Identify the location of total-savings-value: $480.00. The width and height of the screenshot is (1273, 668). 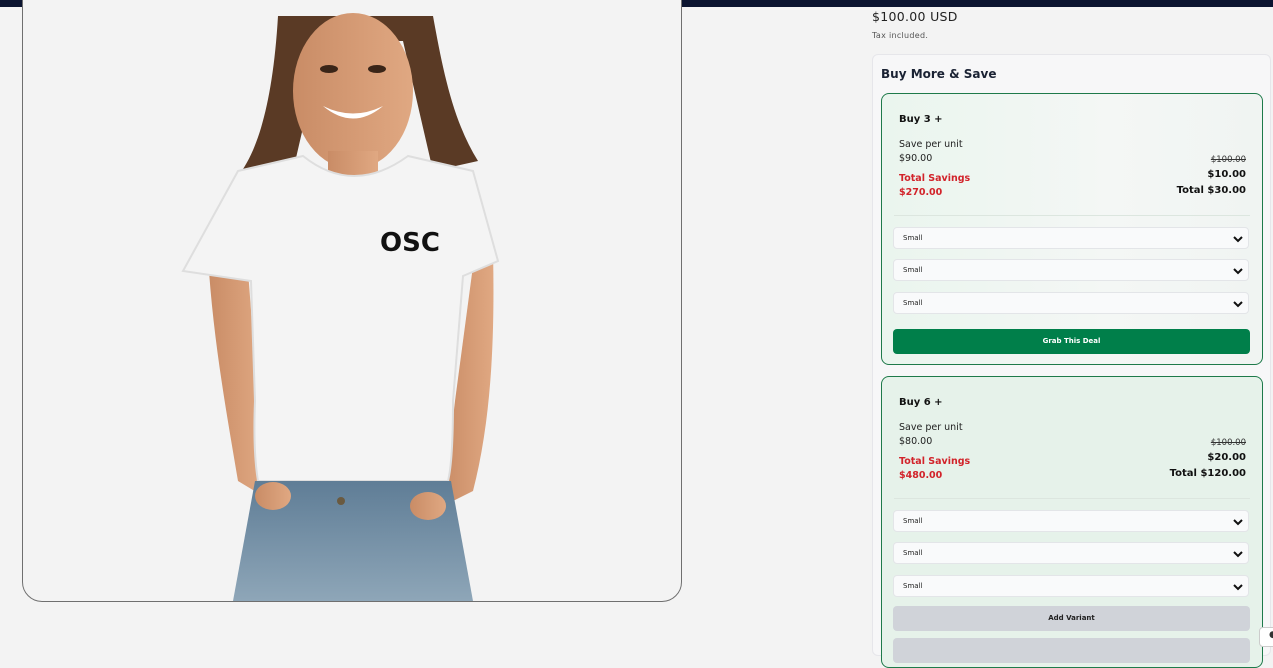
(921, 475).